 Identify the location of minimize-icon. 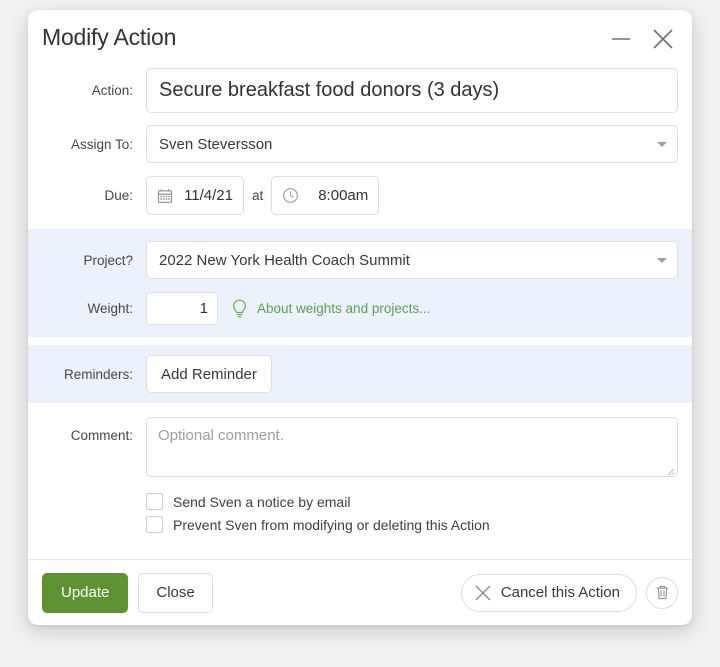
(621, 39).